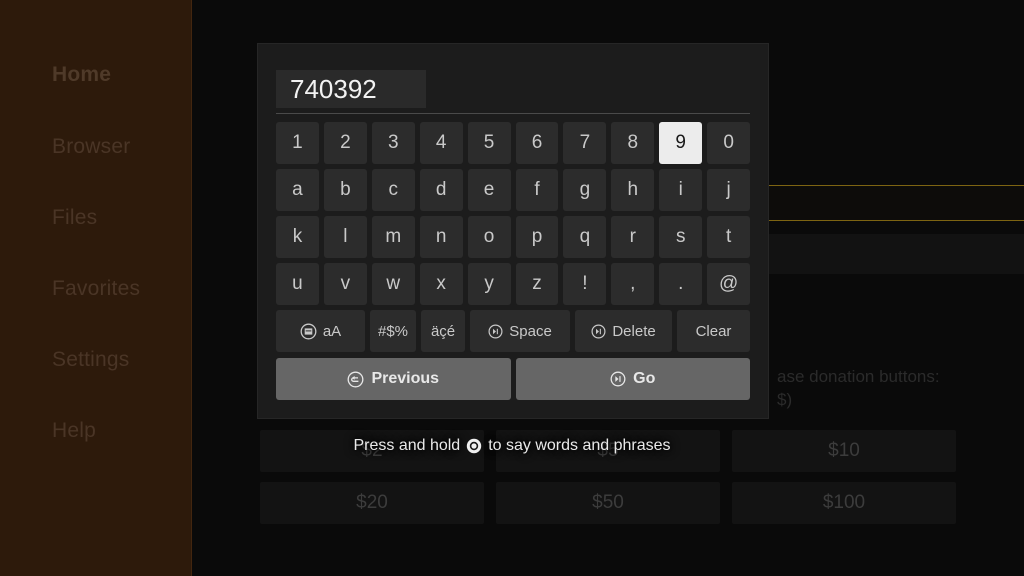 The image size is (1024, 576). I want to click on voice-hint-text-before: Press and hold, so click(407, 445).